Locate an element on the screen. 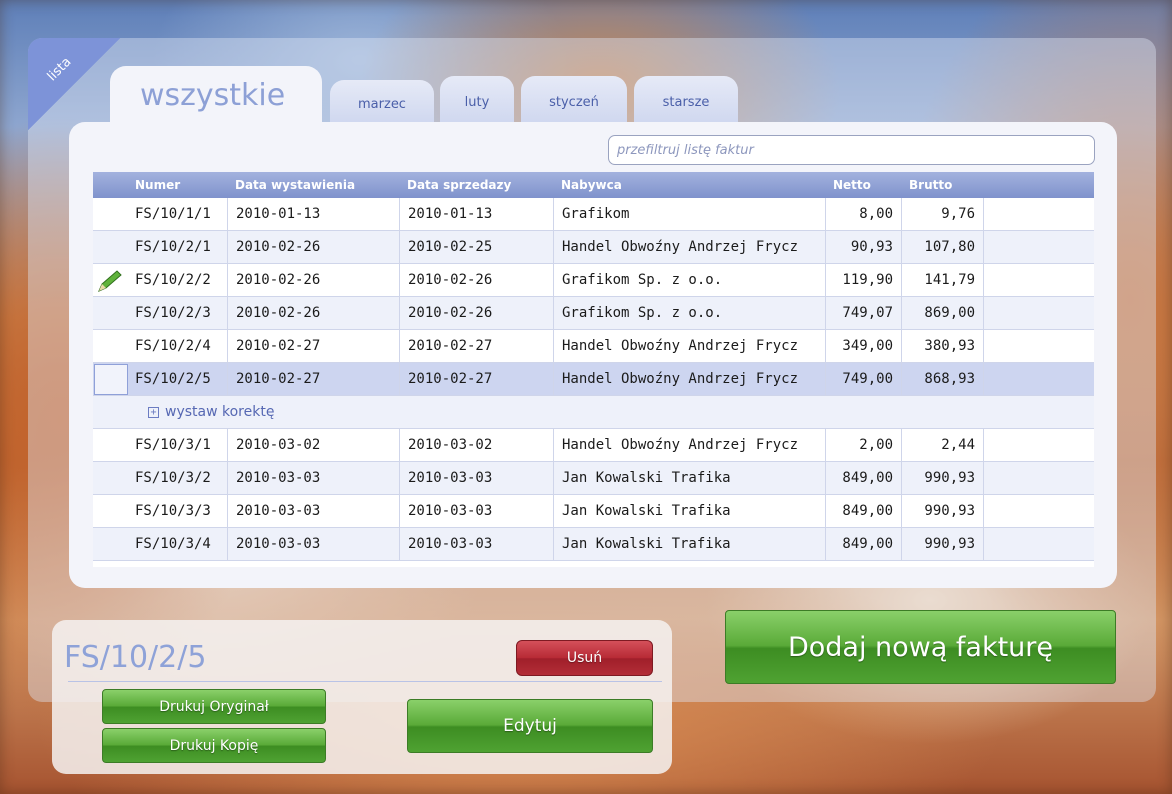 This screenshot has height=794, width=1172. issue-correction-link: + wystaw korektę is located at coordinates (211, 412).